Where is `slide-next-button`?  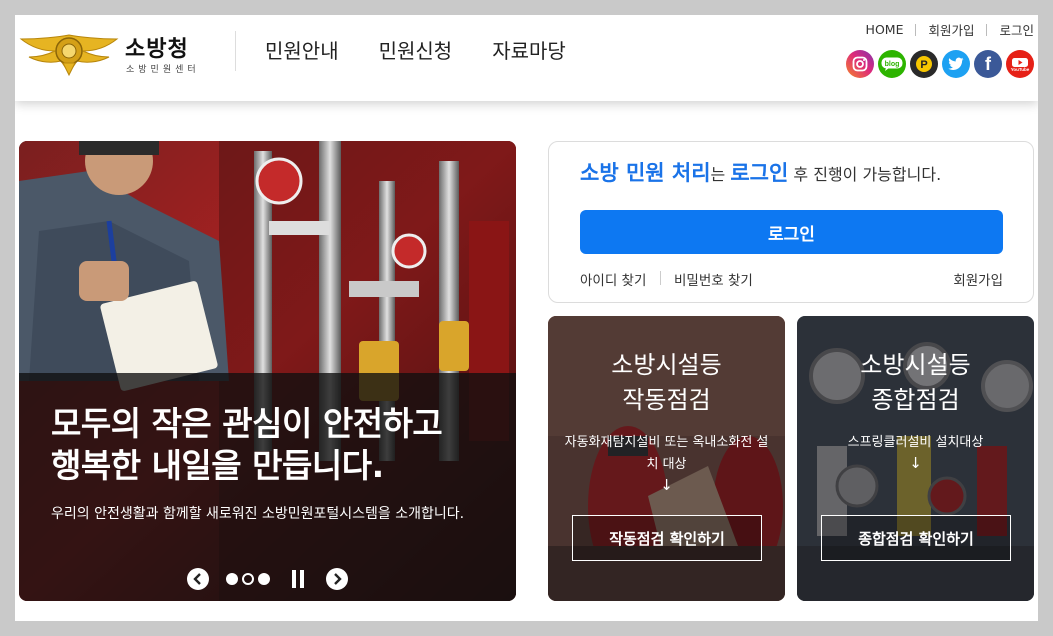
slide-next-button is located at coordinates (337, 579).